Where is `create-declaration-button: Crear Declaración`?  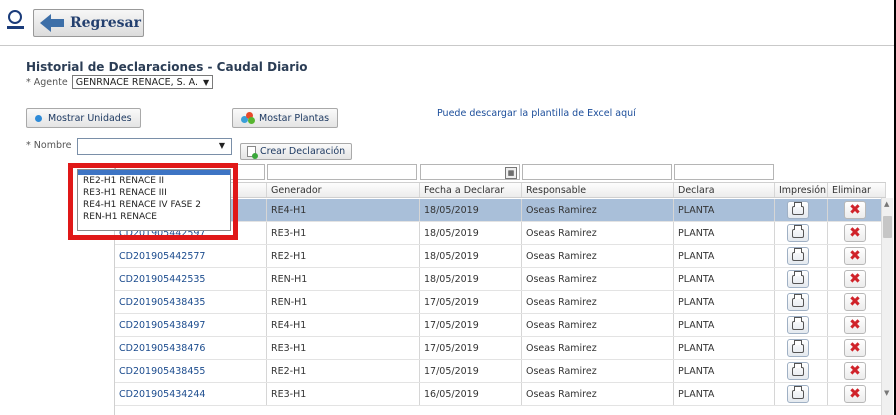
create-declaration-button: Crear Declaración is located at coordinates (296, 151).